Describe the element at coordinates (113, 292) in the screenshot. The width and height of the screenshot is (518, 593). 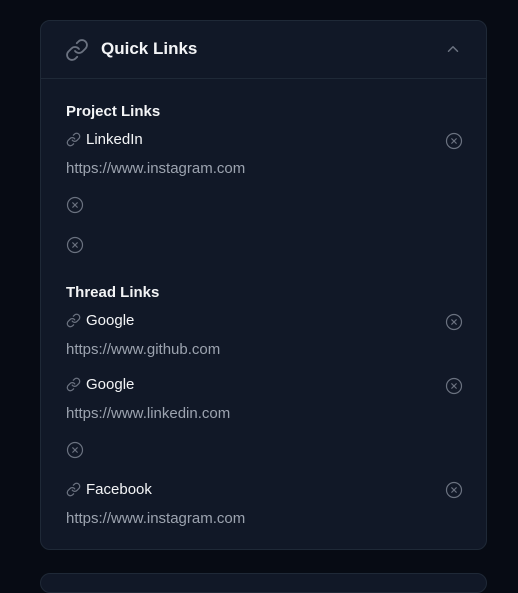
I see `thread-links-title: Thread Links` at that location.